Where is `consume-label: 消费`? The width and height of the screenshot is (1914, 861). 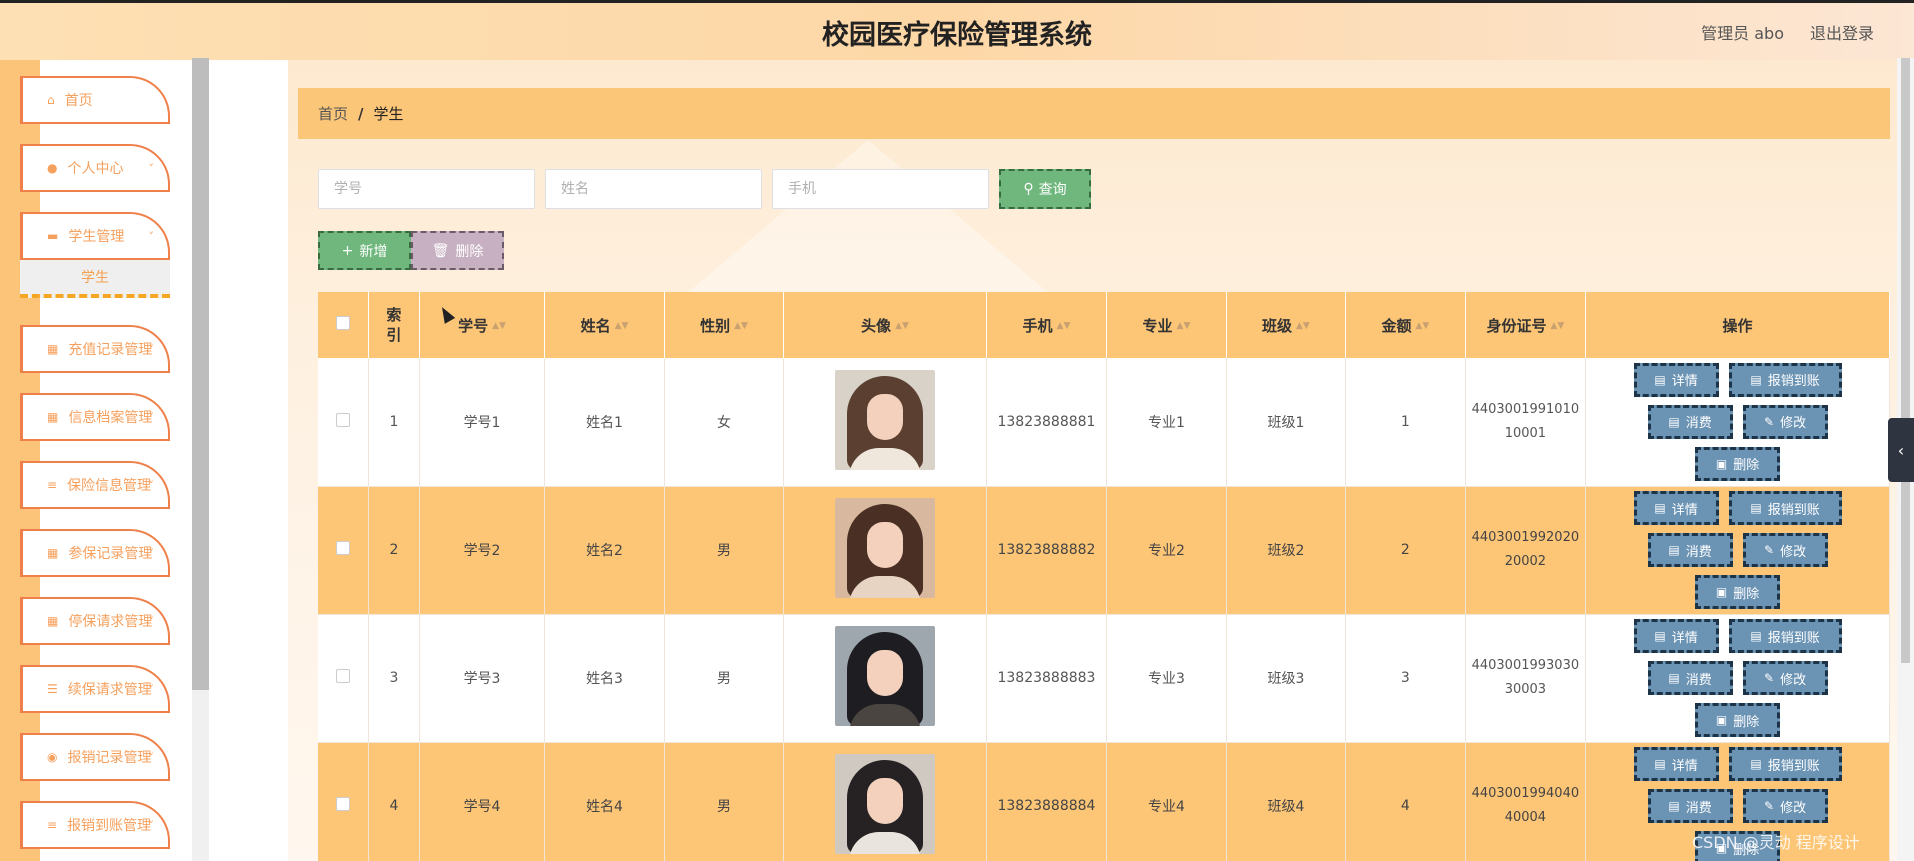 consume-label: 消费 is located at coordinates (1698, 680).